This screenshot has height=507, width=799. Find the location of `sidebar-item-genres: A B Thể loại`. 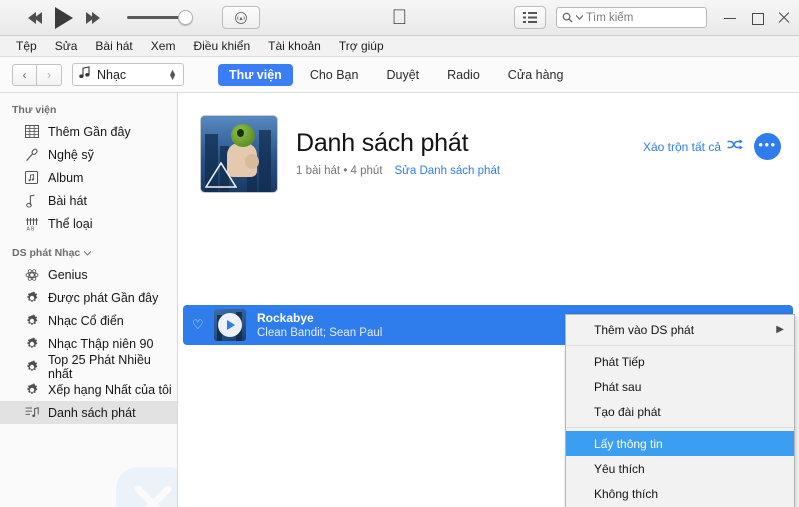

sidebar-item-genres: A B Thể loại is located at coordinates (88, 223).